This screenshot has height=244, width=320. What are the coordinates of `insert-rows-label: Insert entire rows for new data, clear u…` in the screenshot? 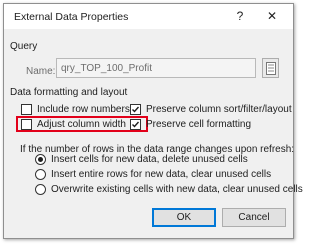 It's located at (161, 174).